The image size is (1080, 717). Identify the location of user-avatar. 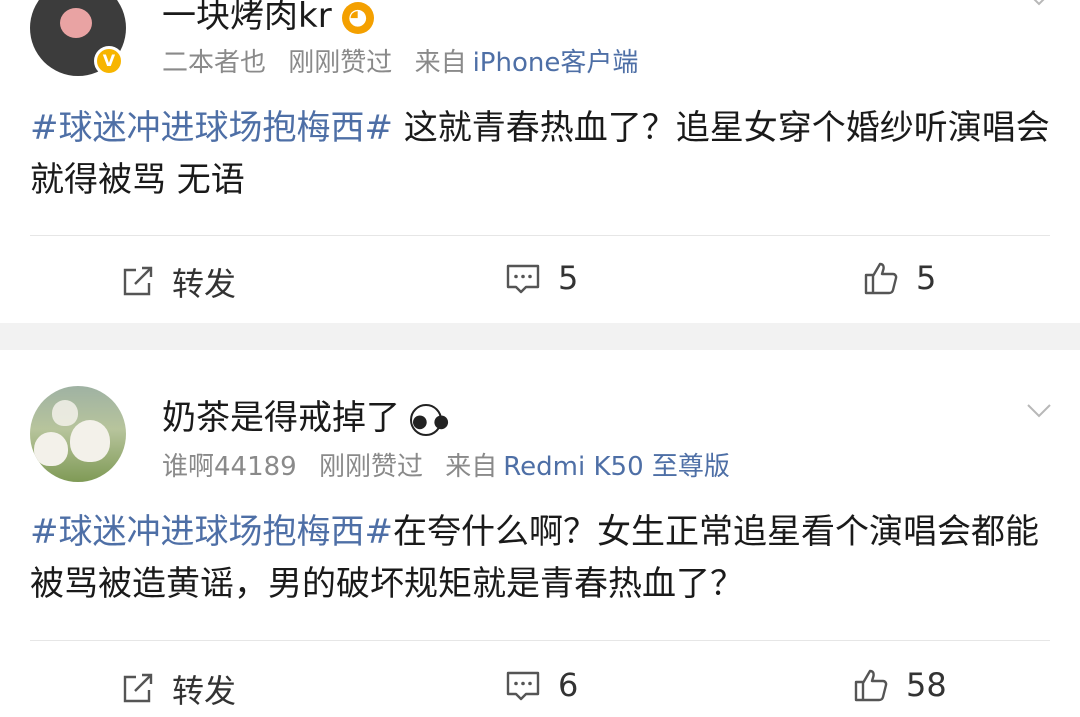
(78, 434).